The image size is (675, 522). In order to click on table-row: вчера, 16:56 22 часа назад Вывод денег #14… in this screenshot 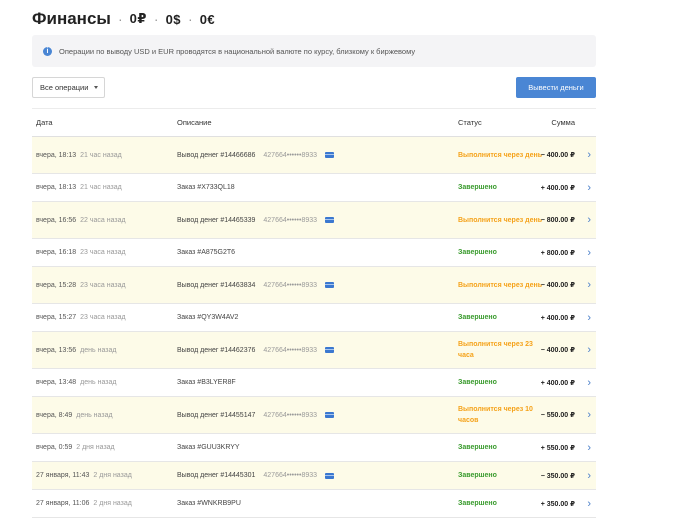, I will do `click(314, 220)`.